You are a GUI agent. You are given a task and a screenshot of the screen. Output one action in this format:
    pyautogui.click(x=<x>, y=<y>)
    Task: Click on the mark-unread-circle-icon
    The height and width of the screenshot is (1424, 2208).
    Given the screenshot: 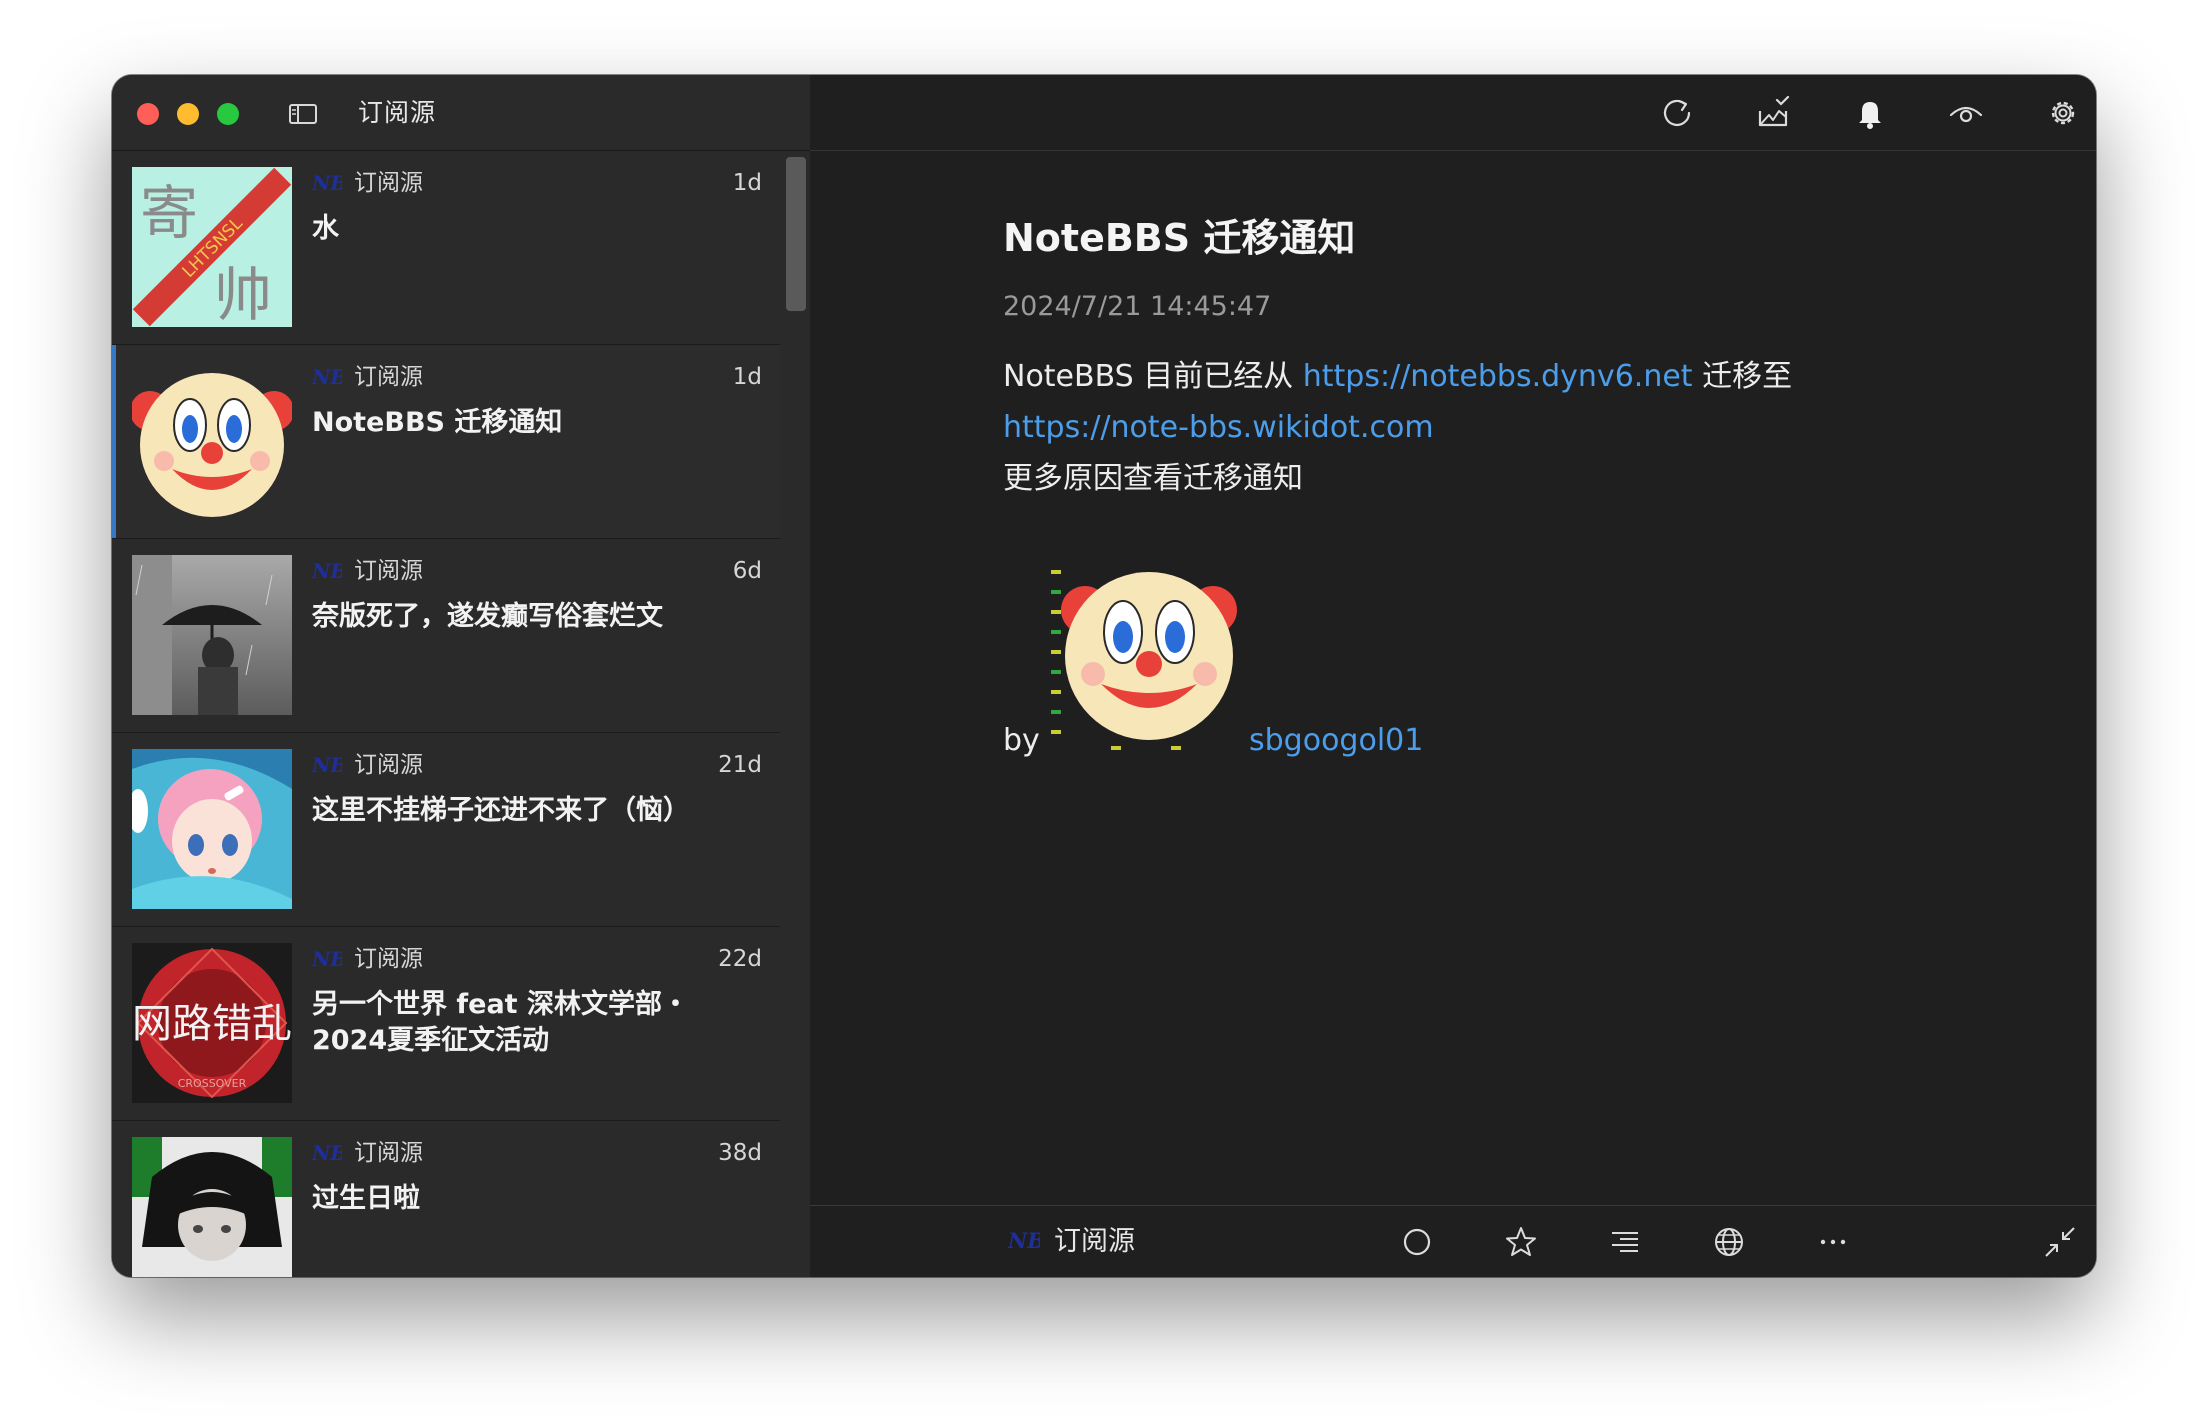 What is the action you would take?
    pyautogui.click(x=1417, y=1242)
    